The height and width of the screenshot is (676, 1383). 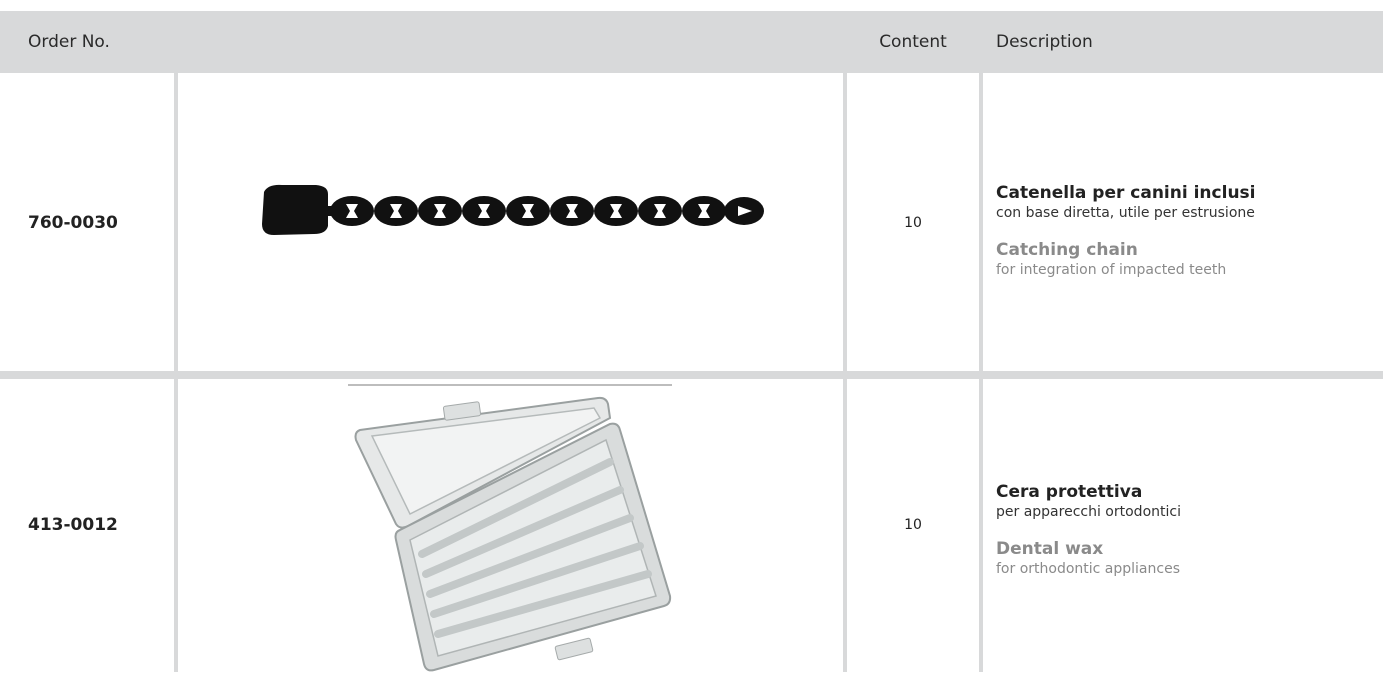 What do you see at coordinates (1125, 213) in the screenshot?
I see `subtitle-italian: con base diretta, utile per estrusione` at bounding box center [1125, 213].